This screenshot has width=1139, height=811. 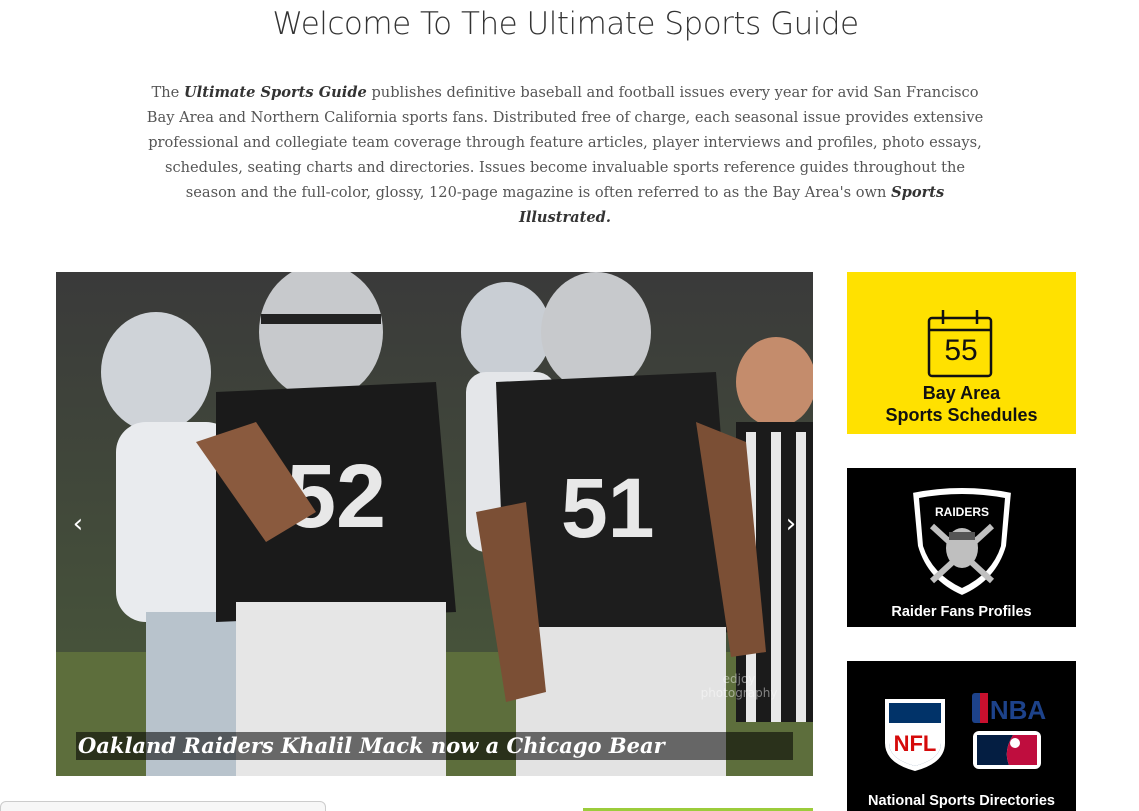 I want to click on bottom-panel-edge, so click(x=163, y=806).